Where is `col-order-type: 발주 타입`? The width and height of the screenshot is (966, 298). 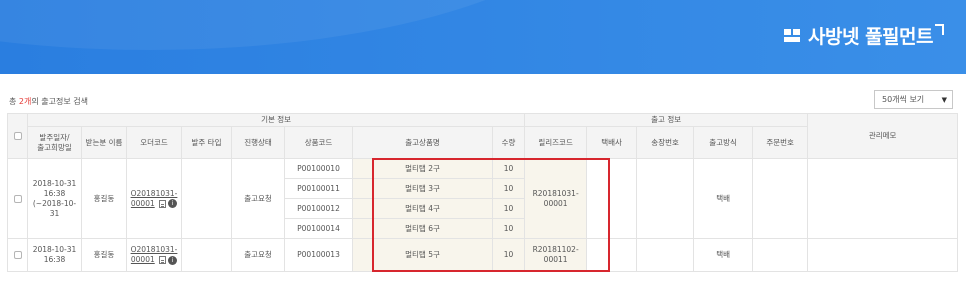
col-order-type: 발주 타입 is located at coordinates (206, 142).